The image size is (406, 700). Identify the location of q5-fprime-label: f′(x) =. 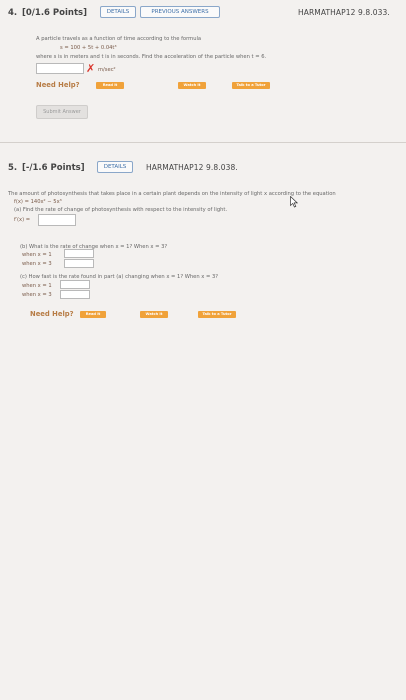
(22, 220).